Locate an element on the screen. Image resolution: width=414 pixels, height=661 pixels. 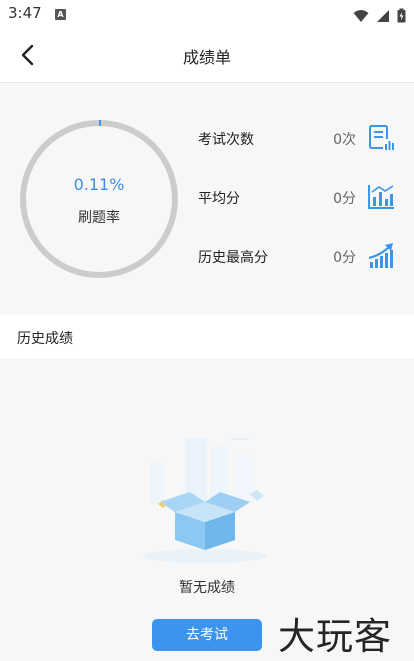
watermark-logo: 大玩客 is located at coordinates (335, 636).